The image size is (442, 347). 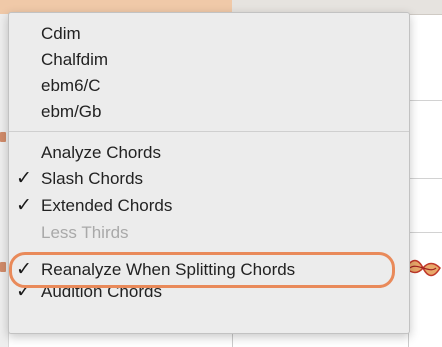 What do you see at coordinates (209, 233) in the screenshot?
I see `menu-item-less-thirds: Less Thirds` at bounding box center [209, 233].